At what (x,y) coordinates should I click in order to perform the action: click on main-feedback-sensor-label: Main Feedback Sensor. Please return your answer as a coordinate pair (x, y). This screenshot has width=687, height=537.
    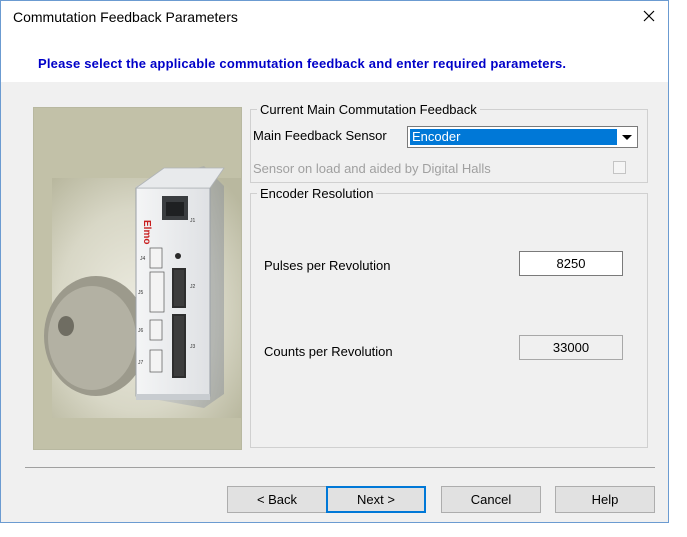
    Looking at the image, I should click on (320, 135).